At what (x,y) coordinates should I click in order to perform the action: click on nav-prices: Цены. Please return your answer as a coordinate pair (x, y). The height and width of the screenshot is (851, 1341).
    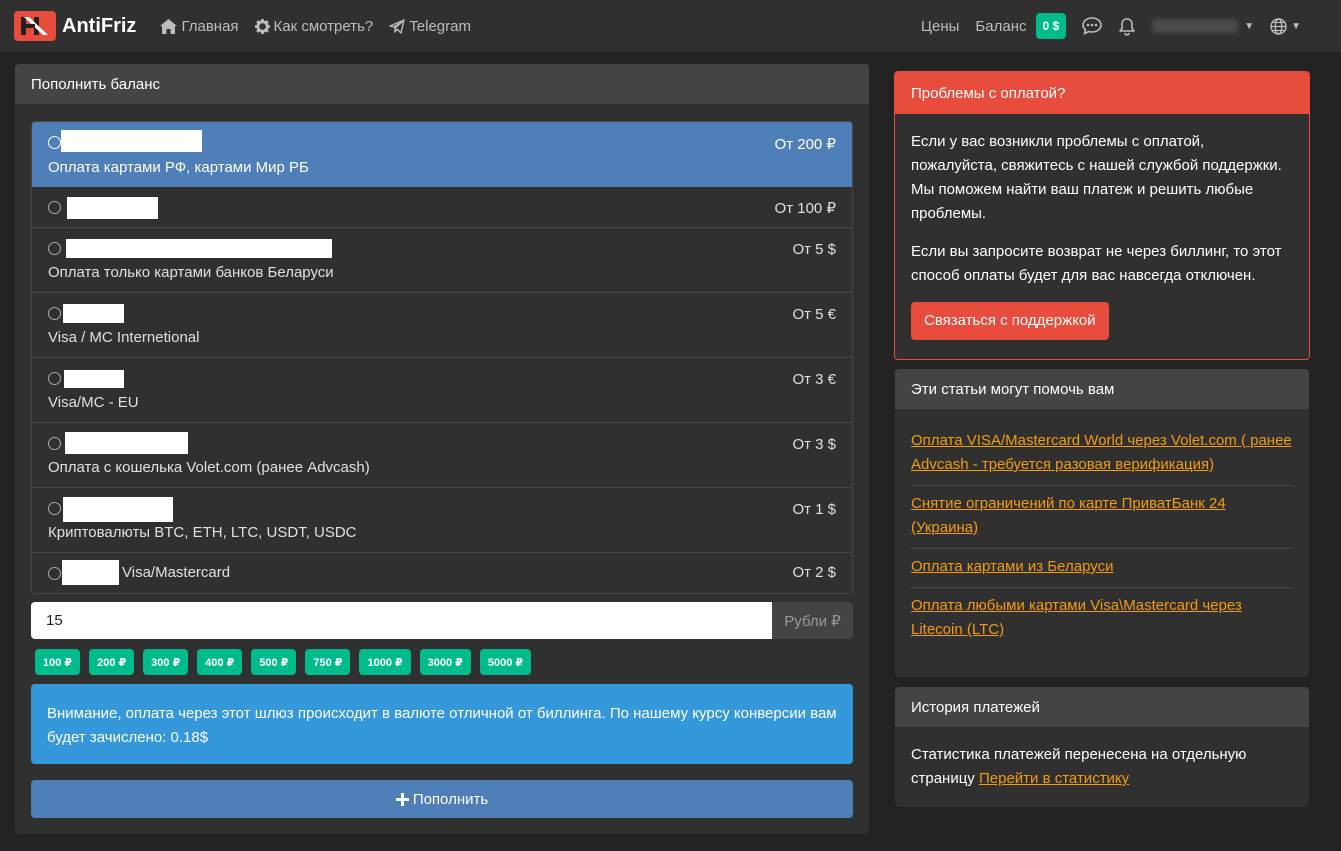
    Looking at the image, I should click on (940, 26).